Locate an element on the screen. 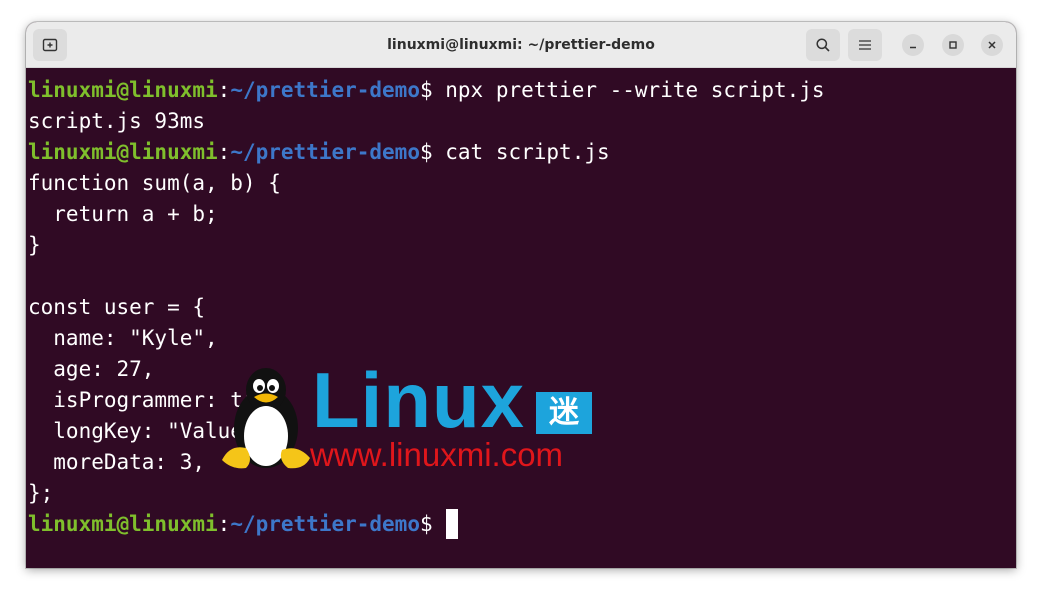 The height and width of the screenshot is (597, 1042). code-line: return a + b; is located at coordinates (123, 214).